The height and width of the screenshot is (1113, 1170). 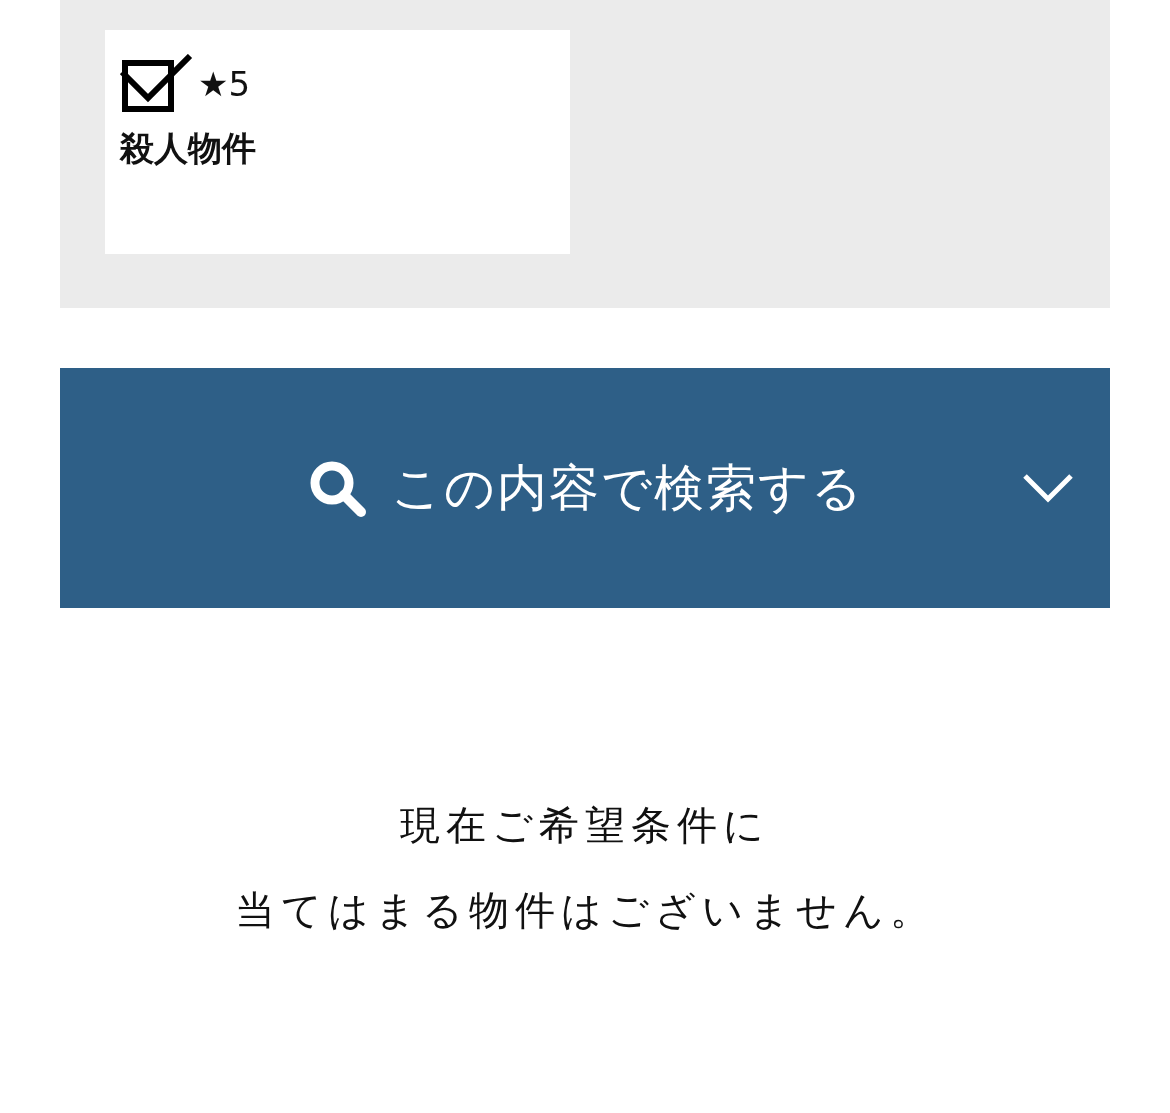 What do you see at coordinates (224, 84) in the screenshot?
I see `rating-label: ★5` at bounding box center [224, 84].